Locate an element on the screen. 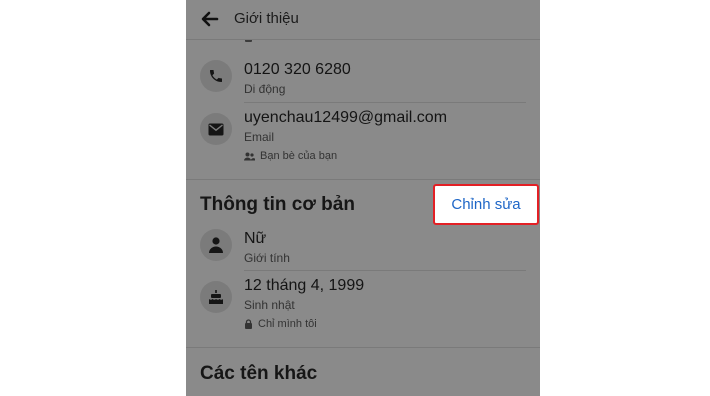  email-privacy: Bạn bè của bạn is located at coordinates (290, 156).